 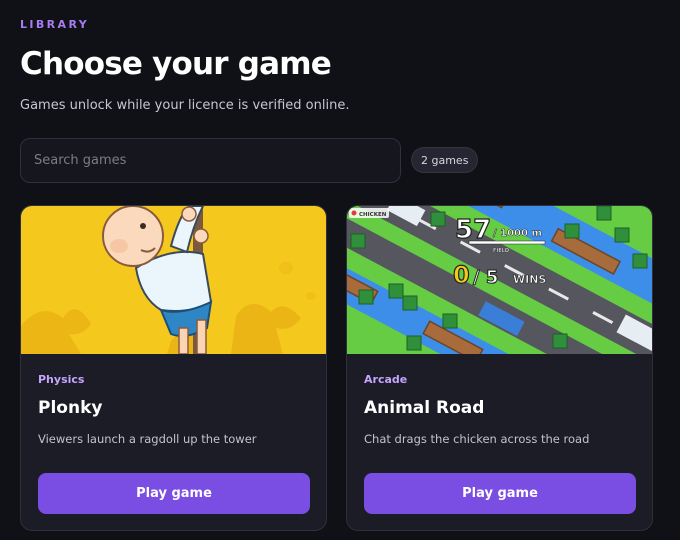 What do you see at coordinates (461, 275) in the screenshot?
I see `wins-current: 0` at bounding box center [461, 275].